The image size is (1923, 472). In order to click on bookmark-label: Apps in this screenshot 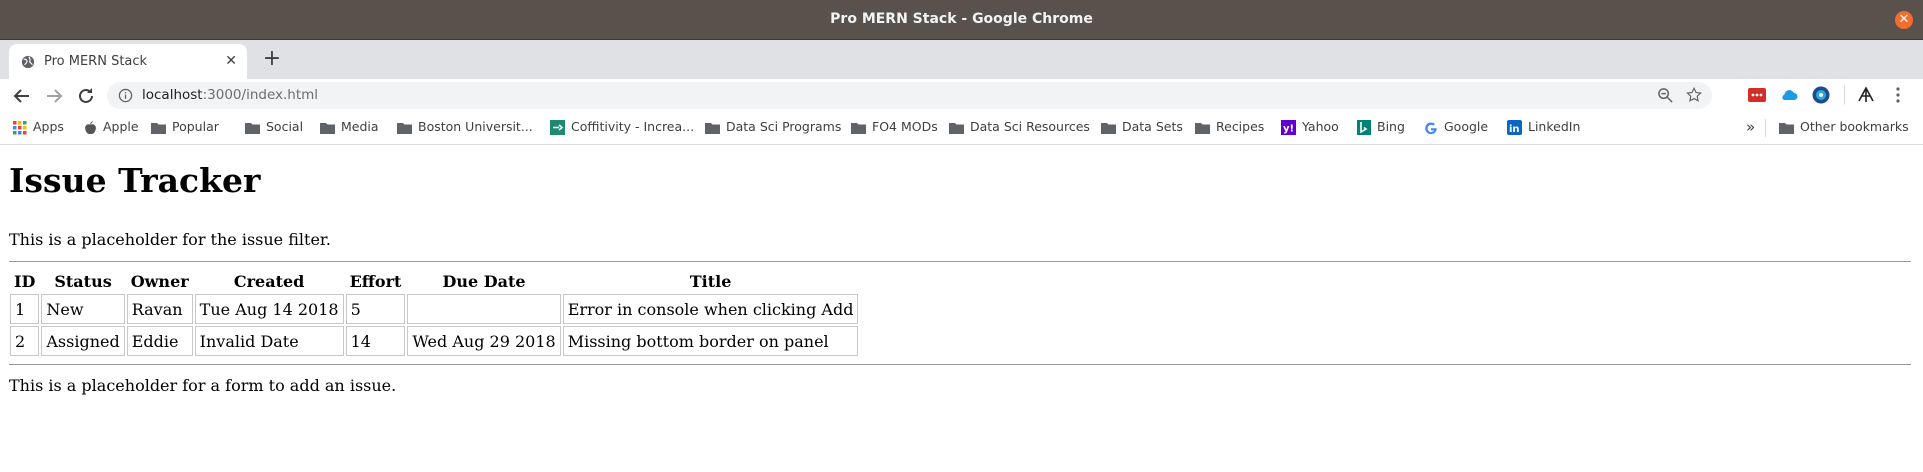, I will do `click(48, 126)`.